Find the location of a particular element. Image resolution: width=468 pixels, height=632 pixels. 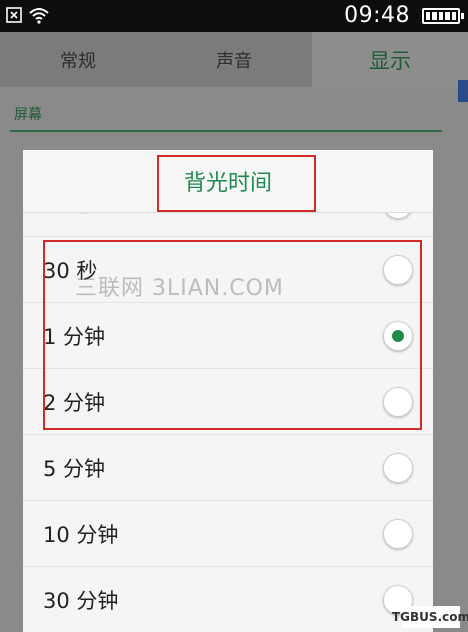

option-row-2min: 2 分钟 is located at coordinates (228, 402).